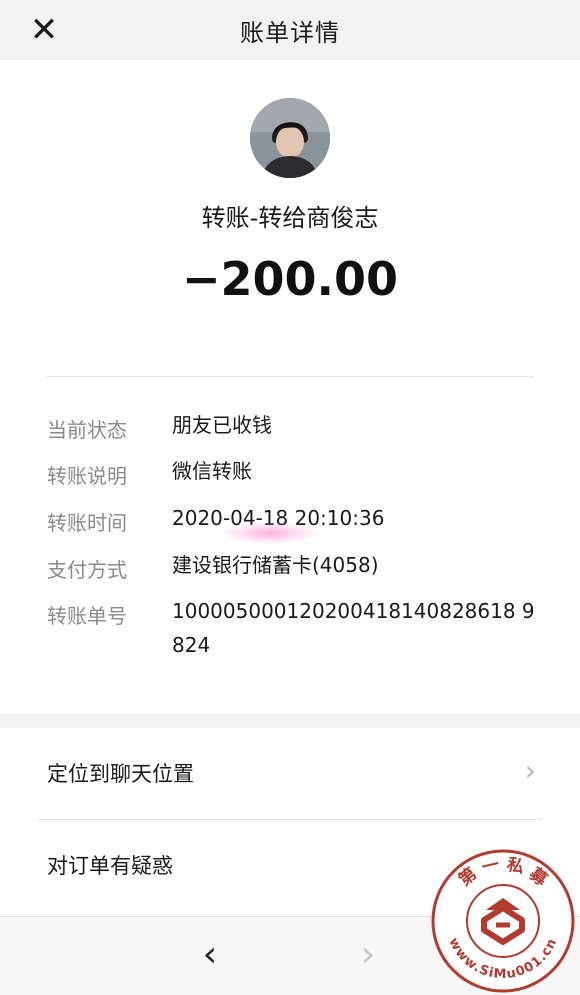 This screenshot has width=580, height=995. I want to click on order-question-label: 对订单有疑惑, so click(110, 866).